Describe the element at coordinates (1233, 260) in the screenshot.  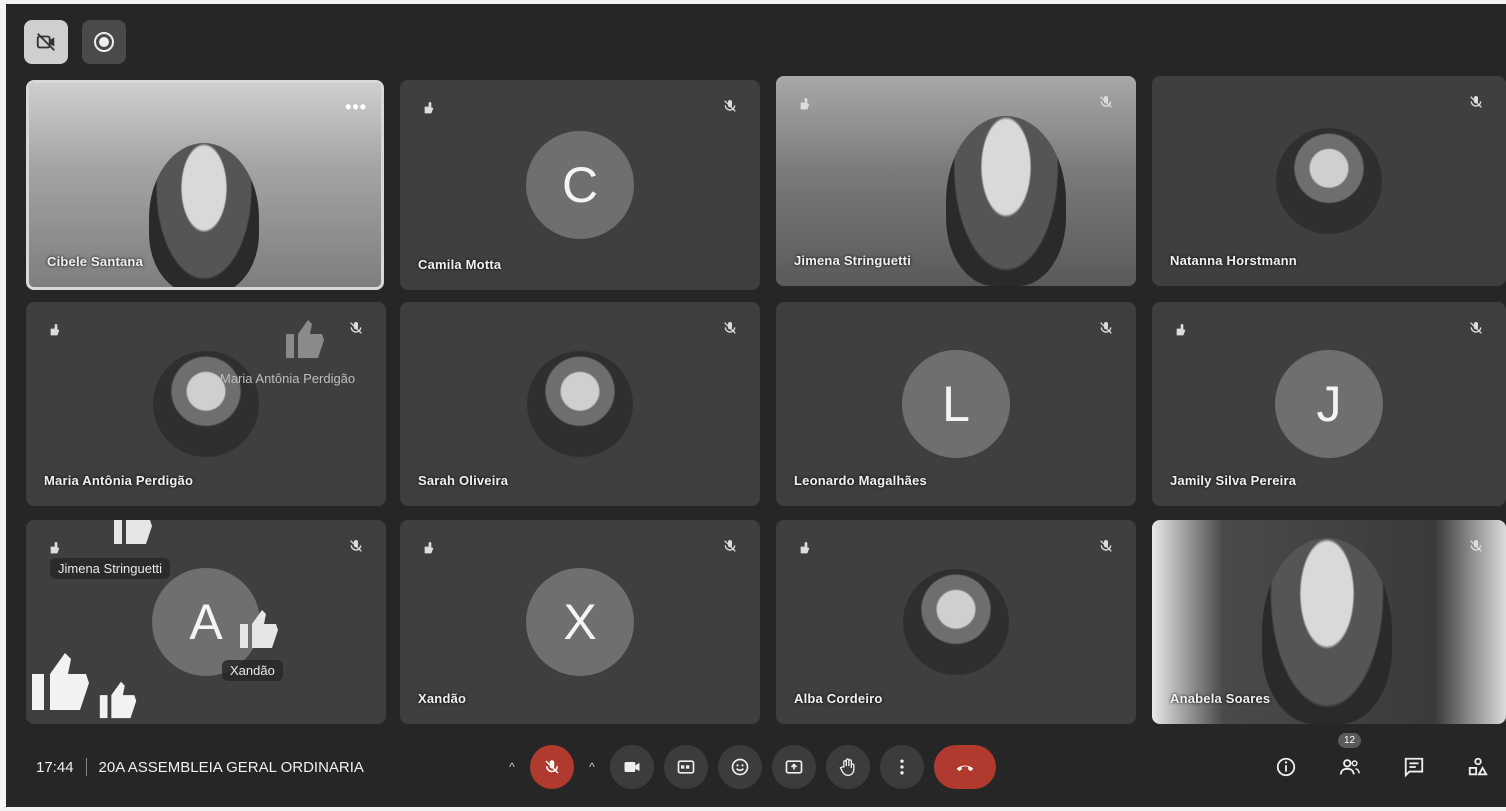
I see `participant-name: Natanna Horstmann` at that location.